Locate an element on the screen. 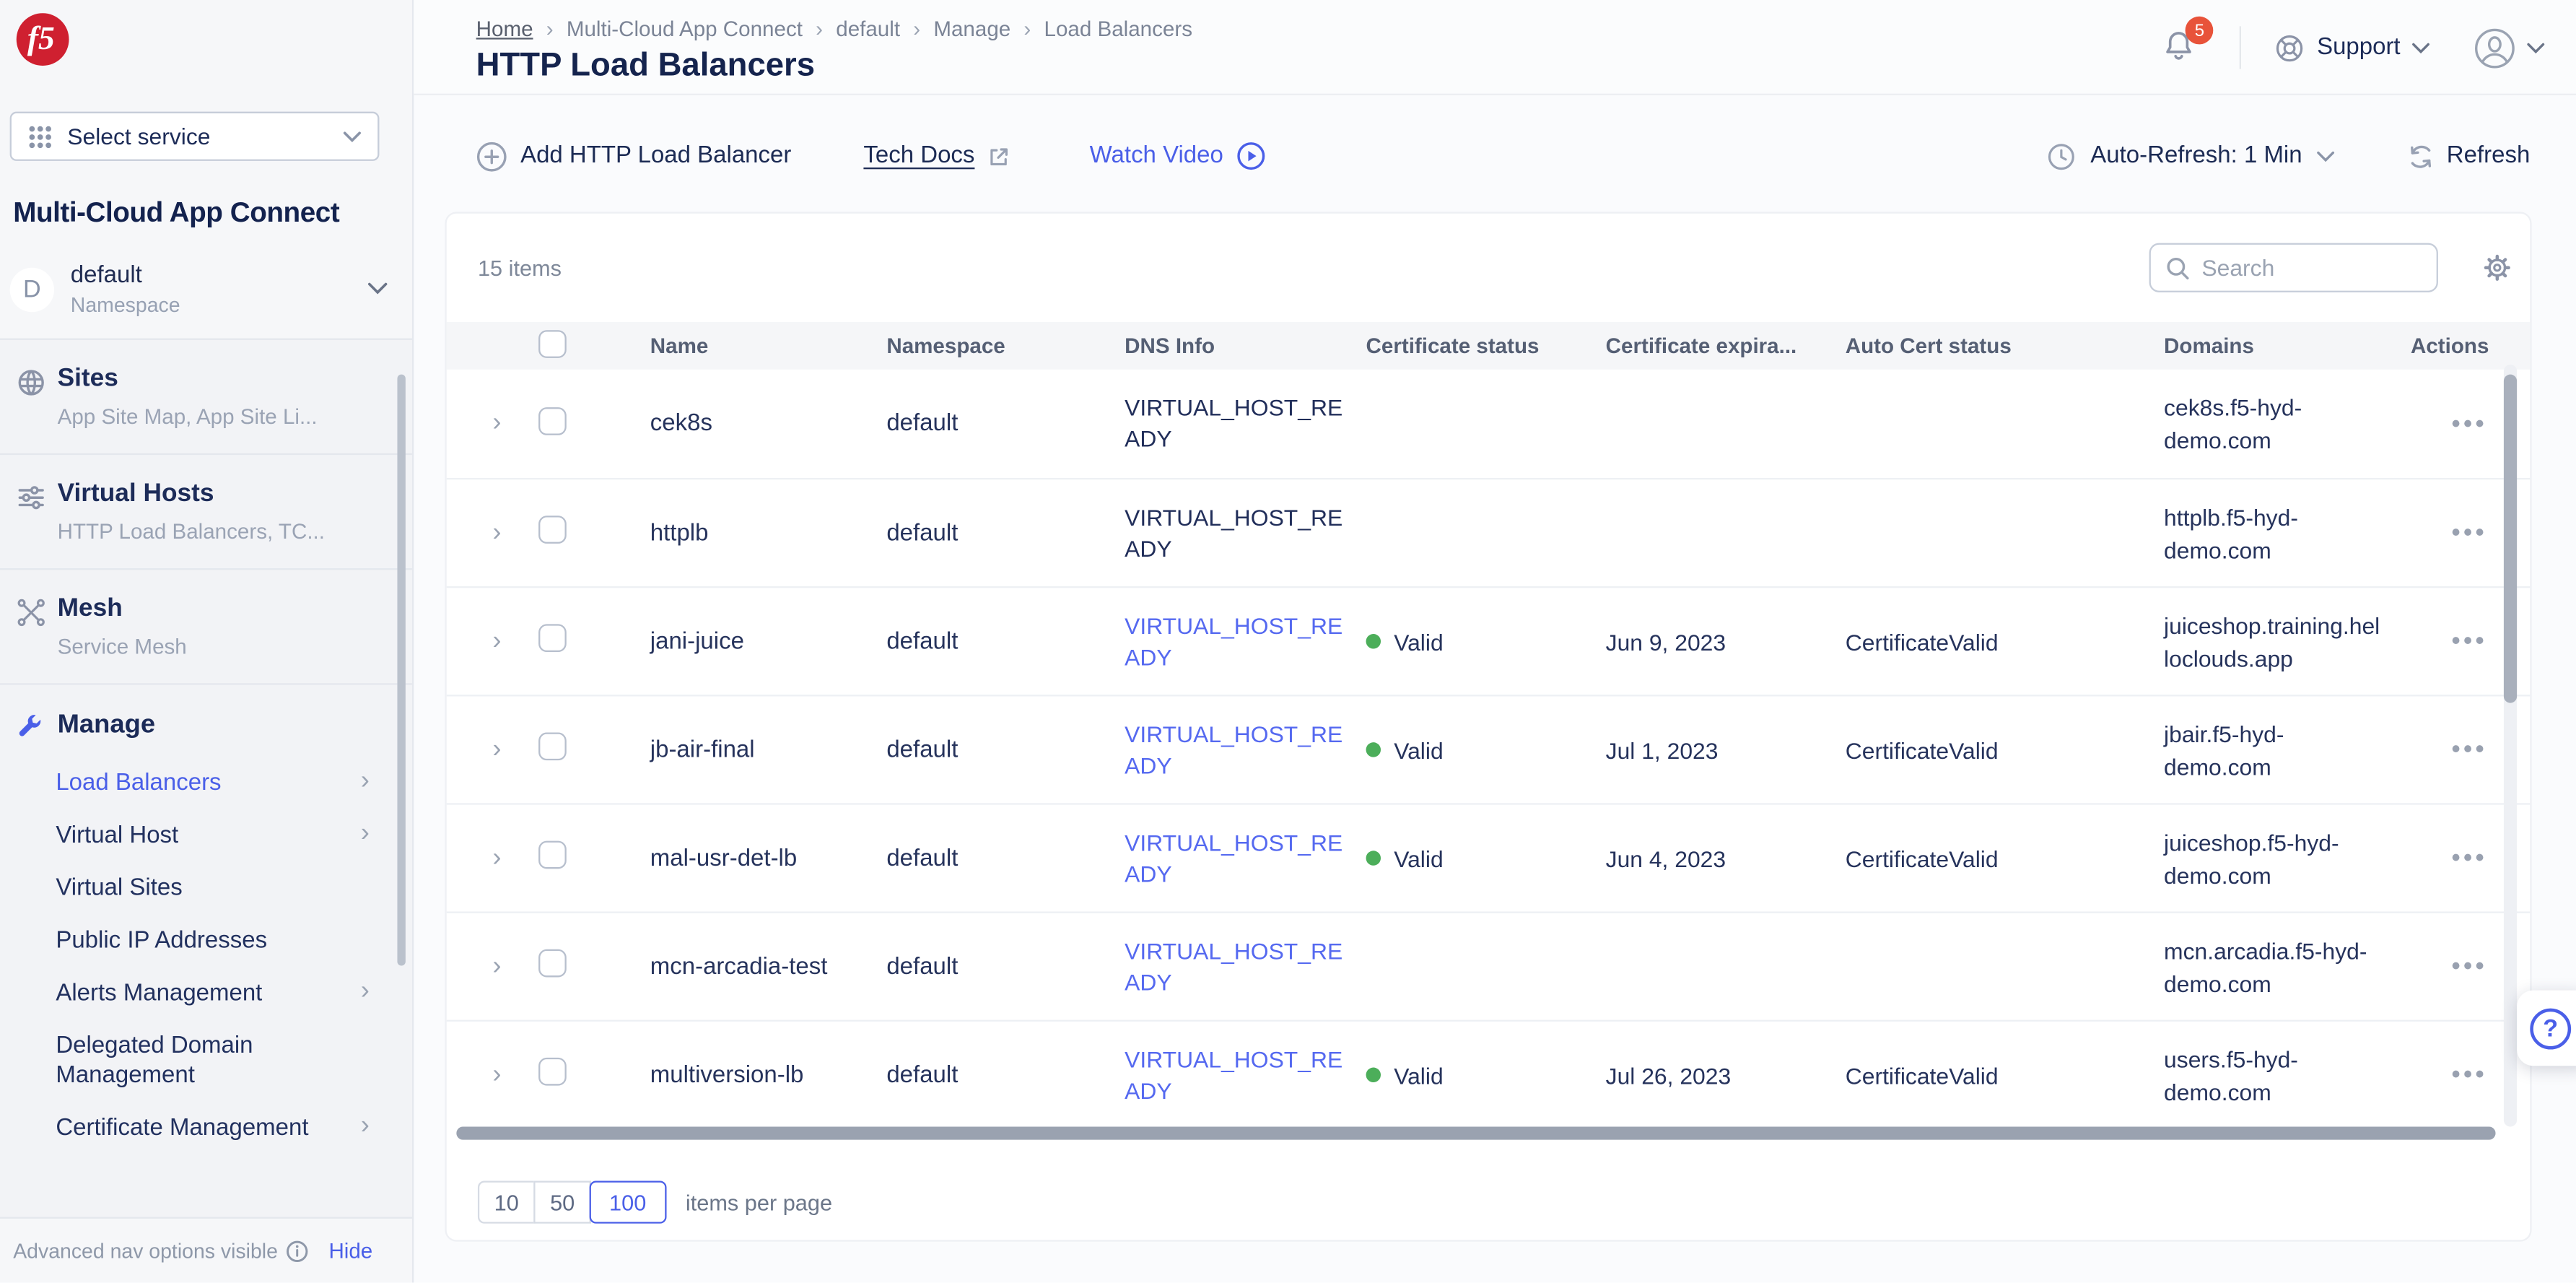 This screenshot has height=1283, width=2576. lb-name: jani-juice is located at coordinates (697, 642).